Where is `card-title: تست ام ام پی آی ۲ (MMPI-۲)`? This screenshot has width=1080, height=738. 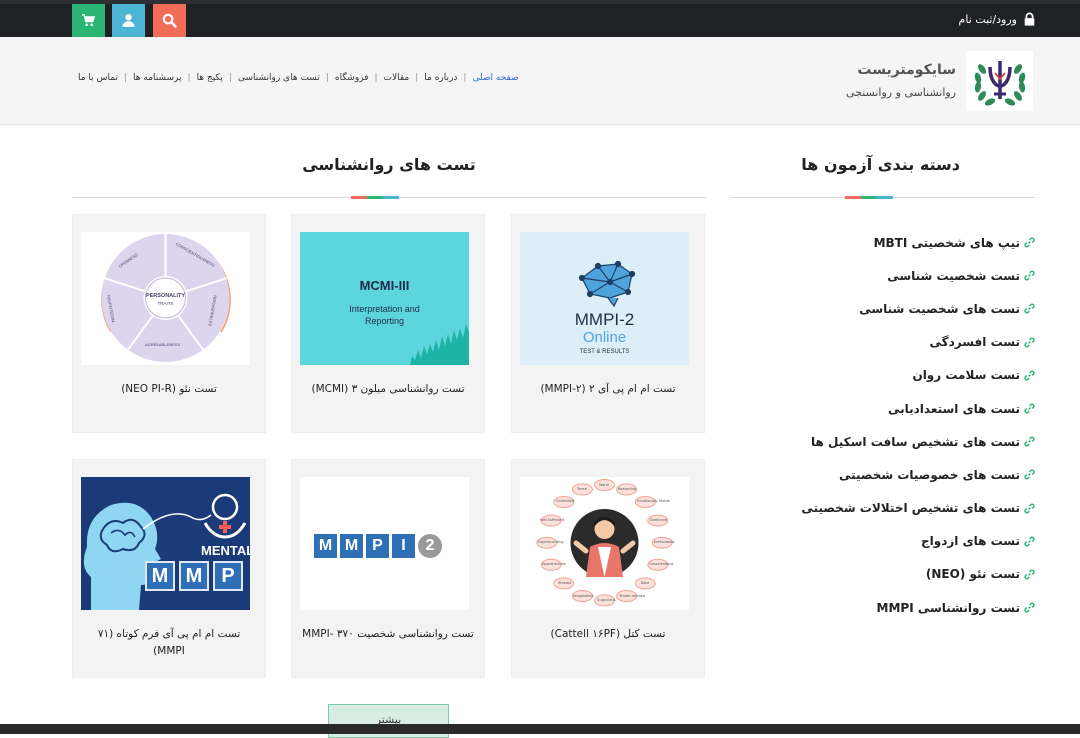
card-title: تست ام ام پی آی ۲ (MMPI-۲) is located at coordinates (608, 389).